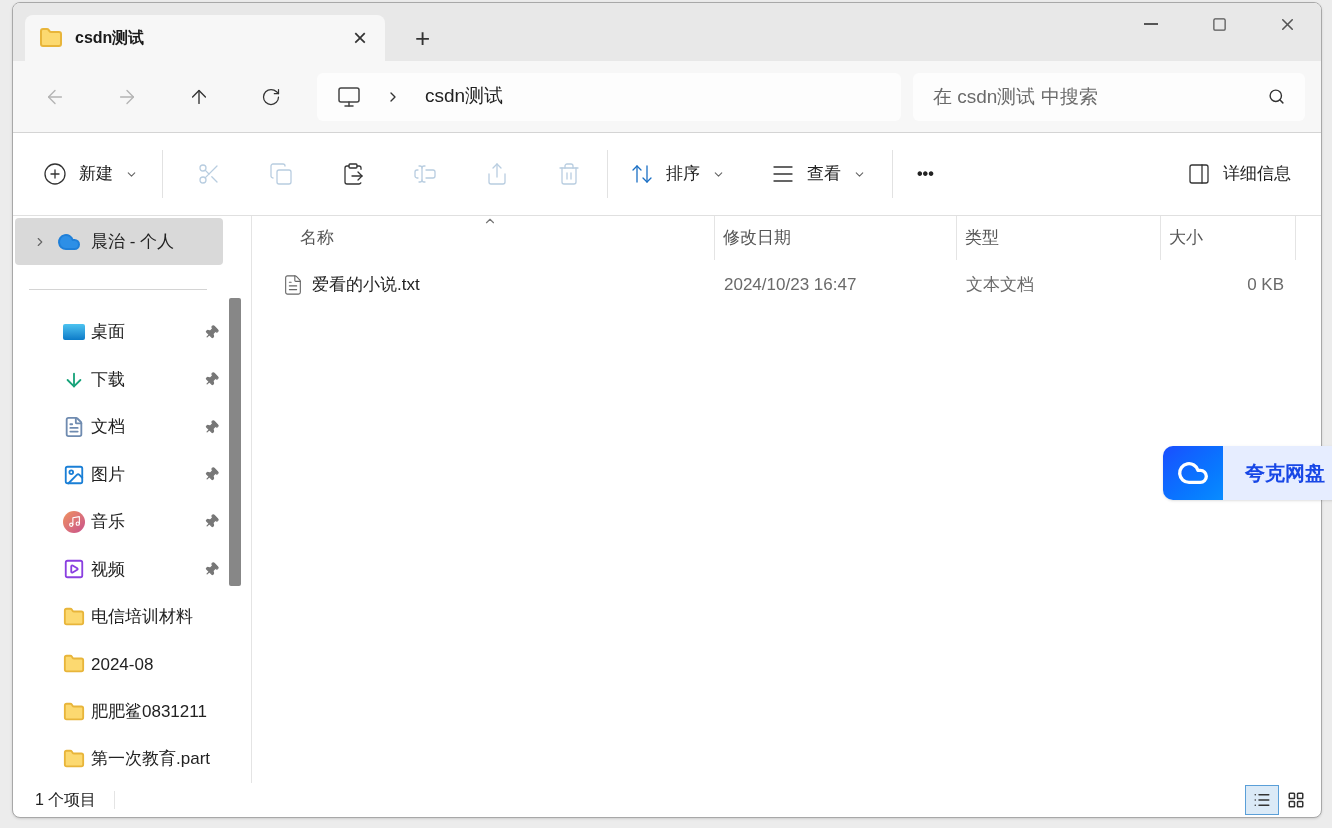 This screenshot has height=828, width=1332. Describe the element at coordinates (1276, 96) in the screenshot. I see `search-icon` at that location.